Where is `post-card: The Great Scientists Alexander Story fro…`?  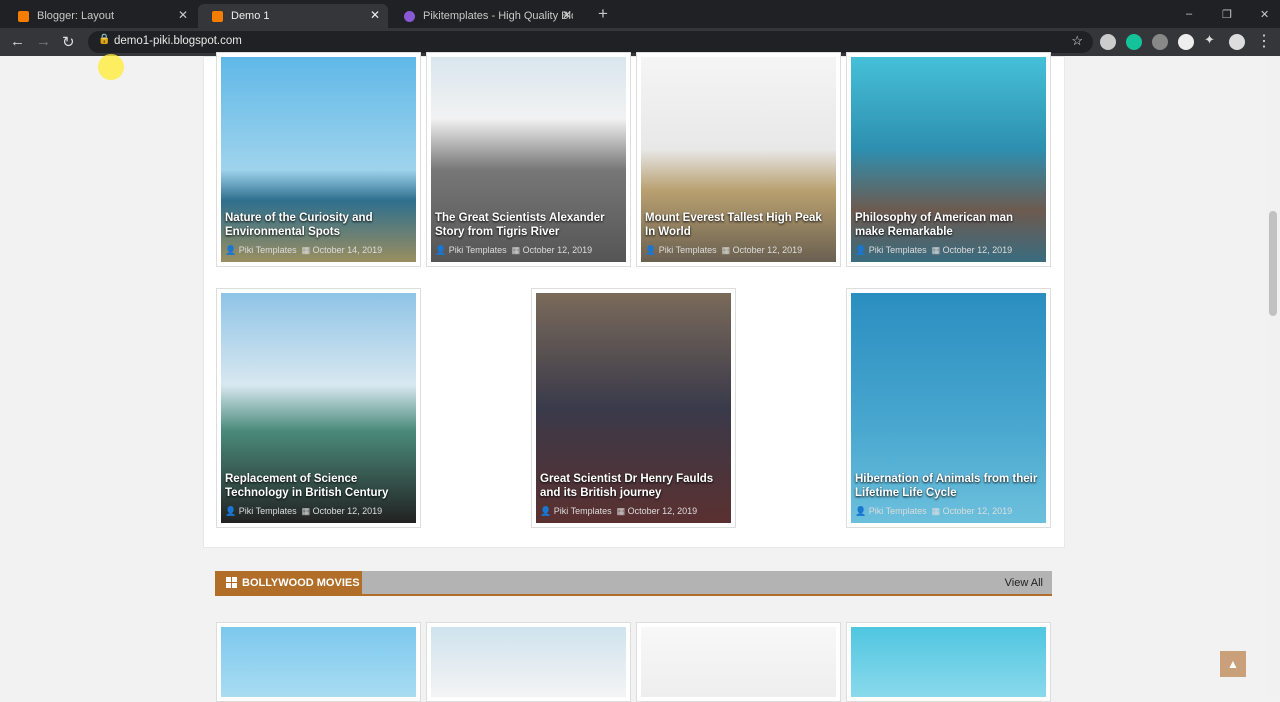
post-card: The Great Scientists Alexander Story fro… is located at coordinates (528, 159).